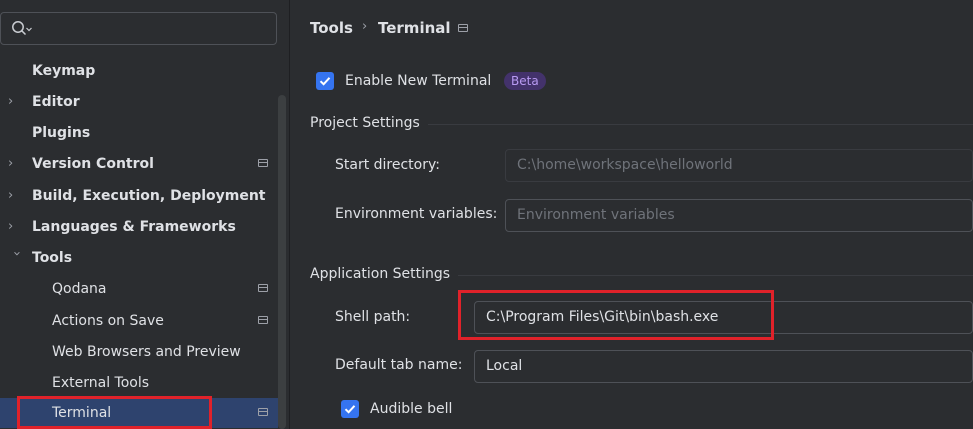 This screenshot has height=429, width=973. I want to click on sidebar-item-label: Languages & Frameworks, so click(134, 227).